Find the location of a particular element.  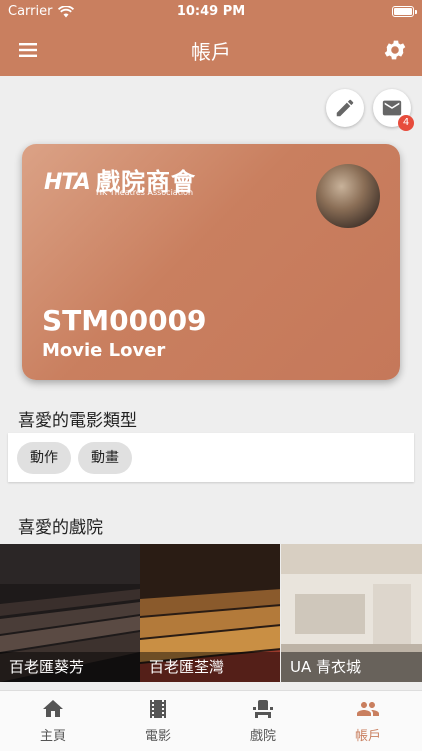

seat-icon is located at coordinates (263, 709).